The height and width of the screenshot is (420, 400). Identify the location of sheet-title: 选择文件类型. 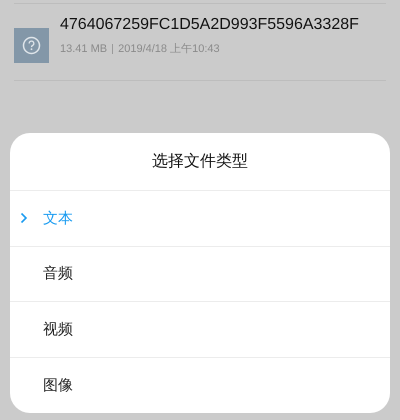
(200, 162).